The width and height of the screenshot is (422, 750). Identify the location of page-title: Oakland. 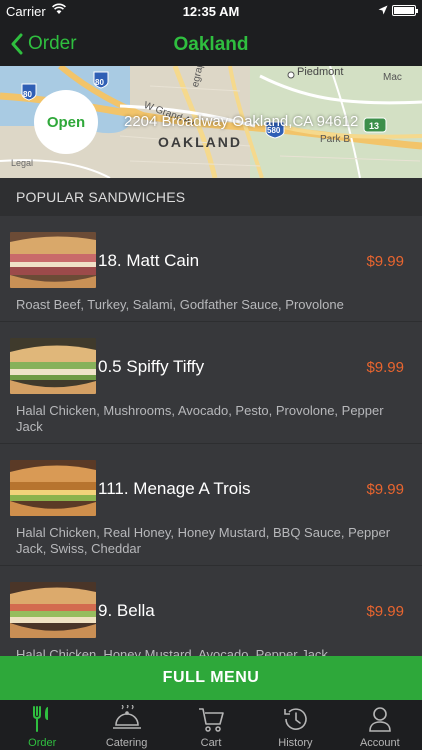
(211, 44).